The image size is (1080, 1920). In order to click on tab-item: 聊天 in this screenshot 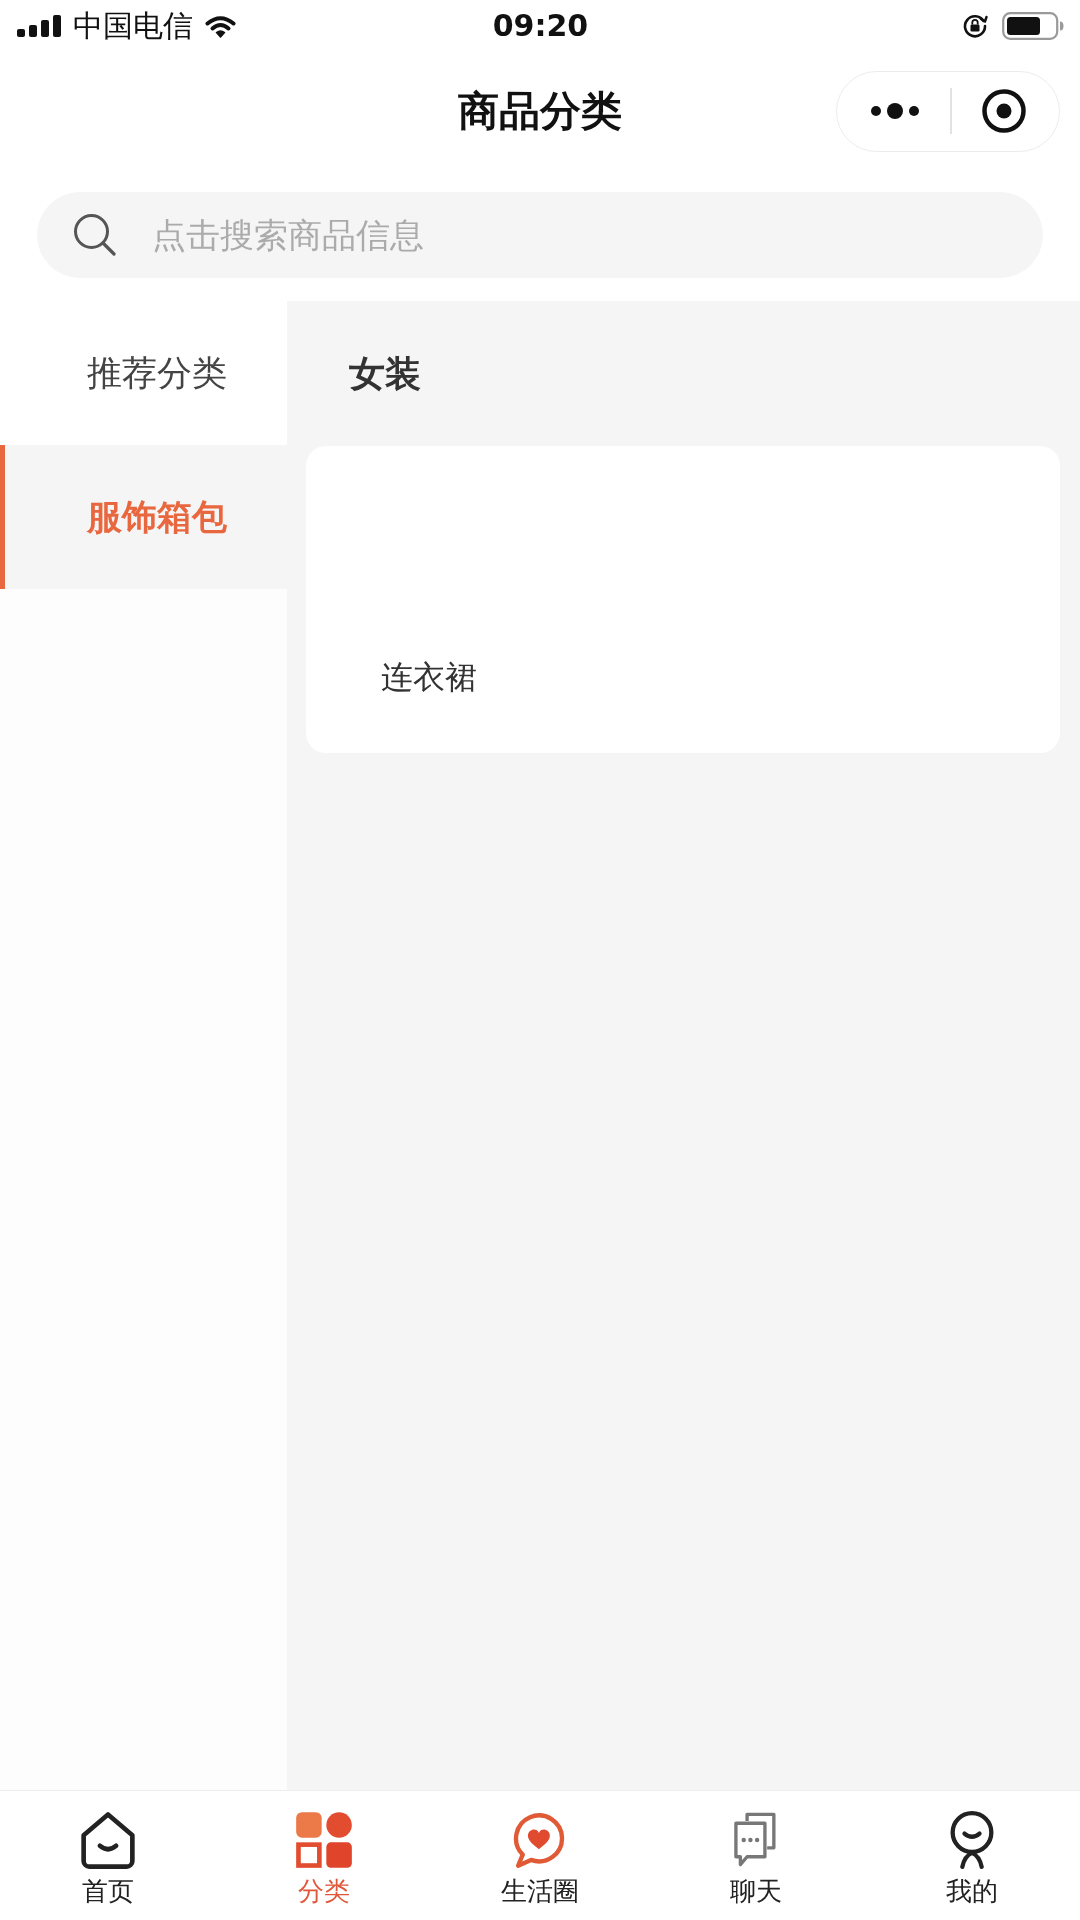, I will do `click(756, 1849)`.